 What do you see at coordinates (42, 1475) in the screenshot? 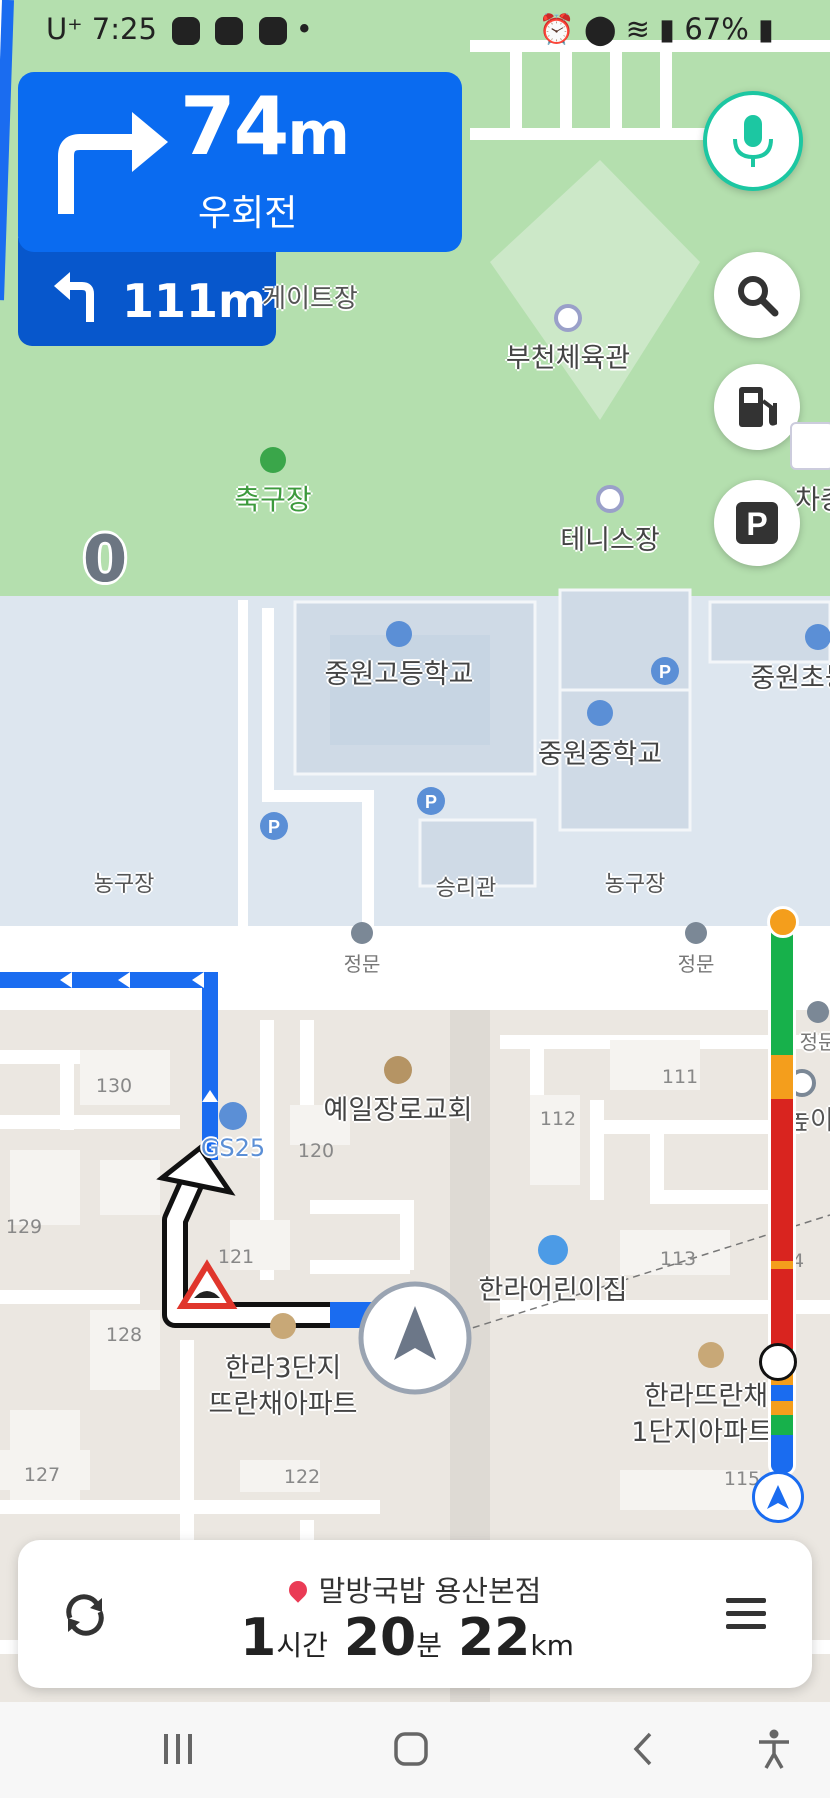
I see `building-number: 127` at bounding box center [42, 1475].